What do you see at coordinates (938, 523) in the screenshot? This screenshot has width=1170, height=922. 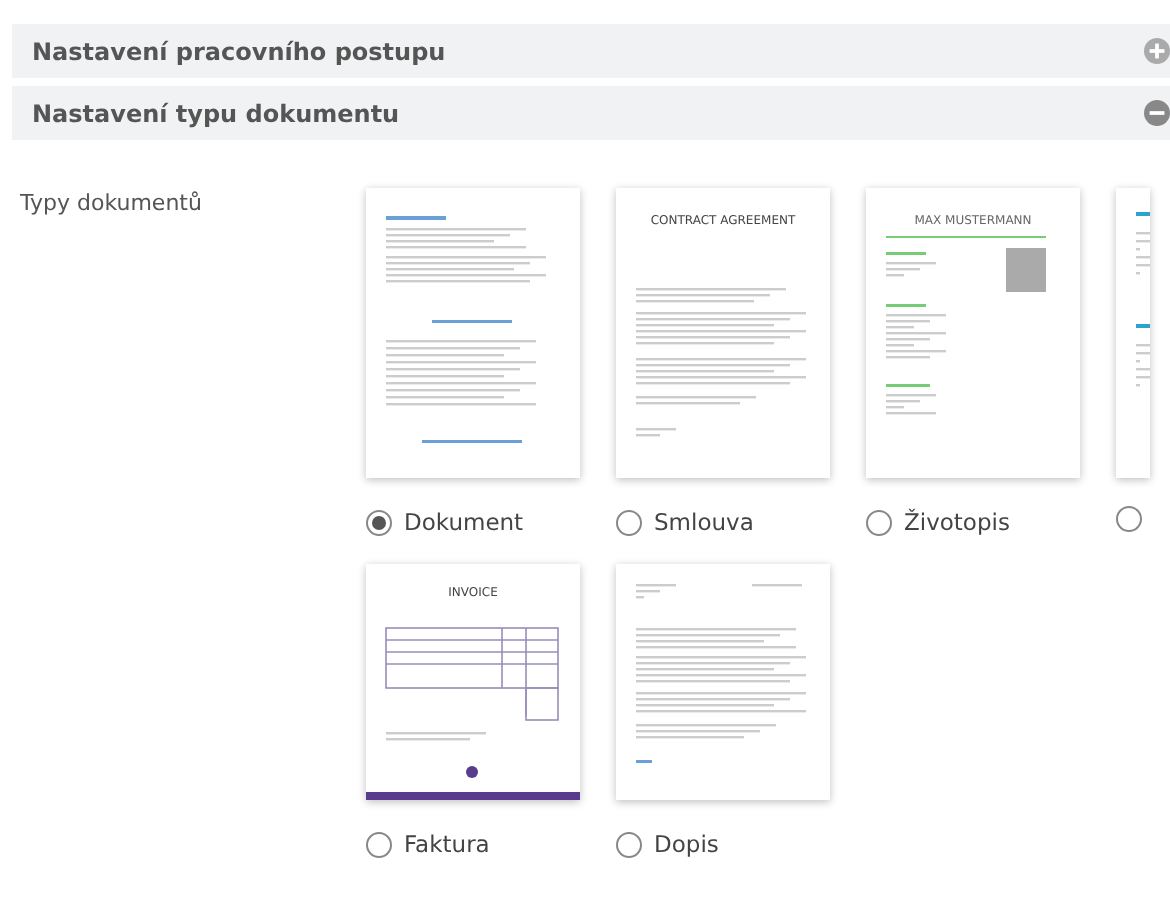 I see `radio-option: Životopis` at bounding box center [938, 523].